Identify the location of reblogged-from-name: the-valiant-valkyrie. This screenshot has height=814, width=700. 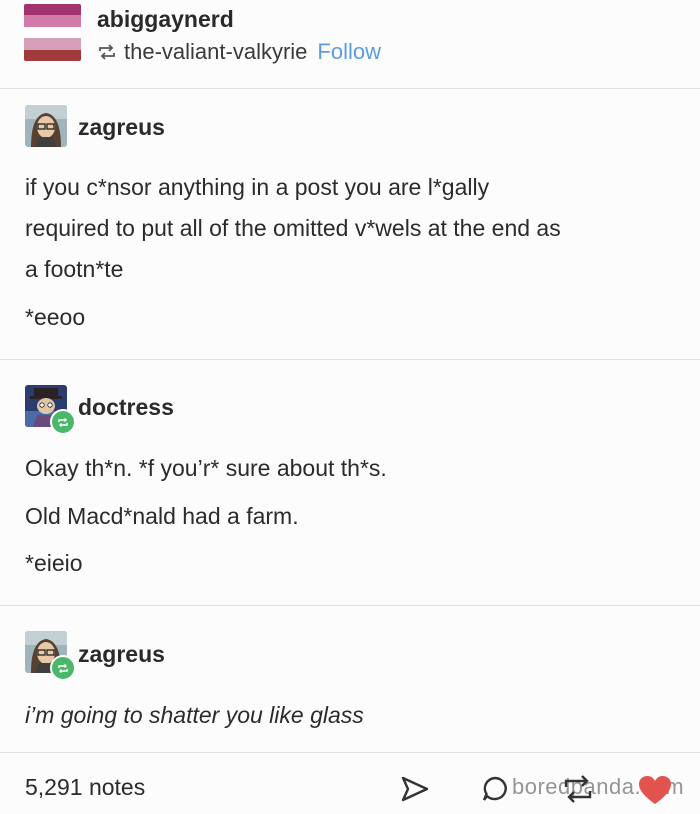
(215, 52).